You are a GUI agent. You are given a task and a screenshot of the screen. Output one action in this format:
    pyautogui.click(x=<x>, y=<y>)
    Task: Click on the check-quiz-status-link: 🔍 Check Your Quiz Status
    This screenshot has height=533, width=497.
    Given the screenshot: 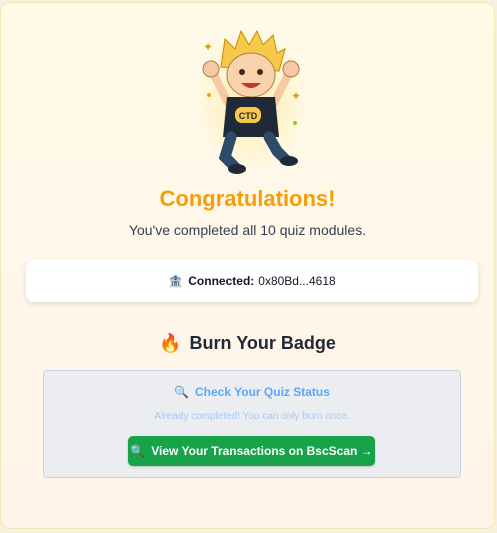 What is the action you would take?
    pyautogui.click(x=252, y=392)
    